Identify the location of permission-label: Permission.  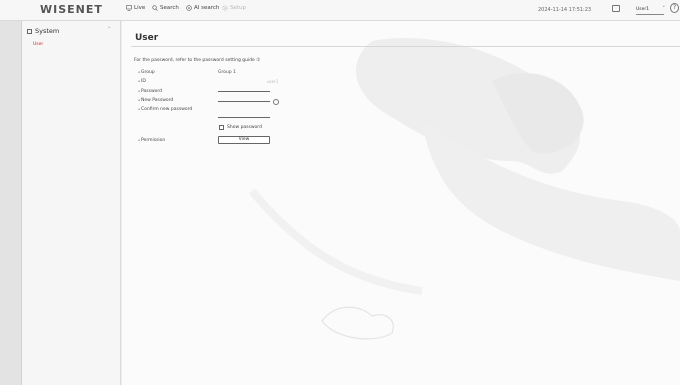
(151, 140).